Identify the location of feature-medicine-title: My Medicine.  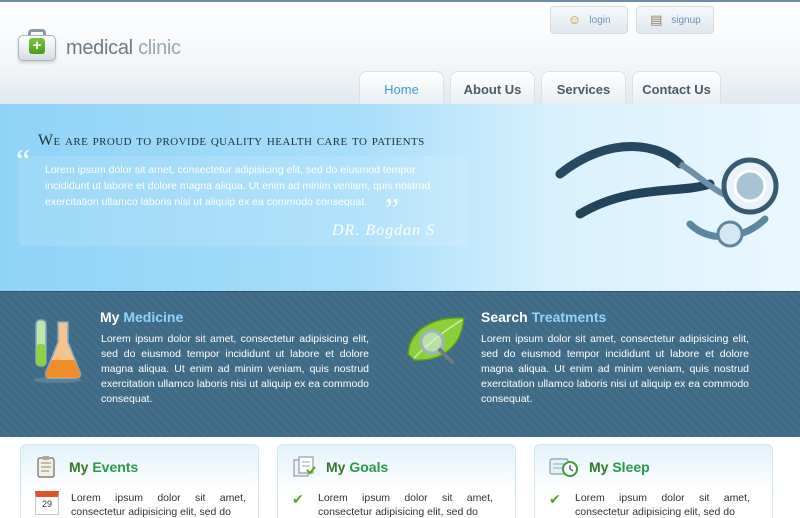
(141, 317).